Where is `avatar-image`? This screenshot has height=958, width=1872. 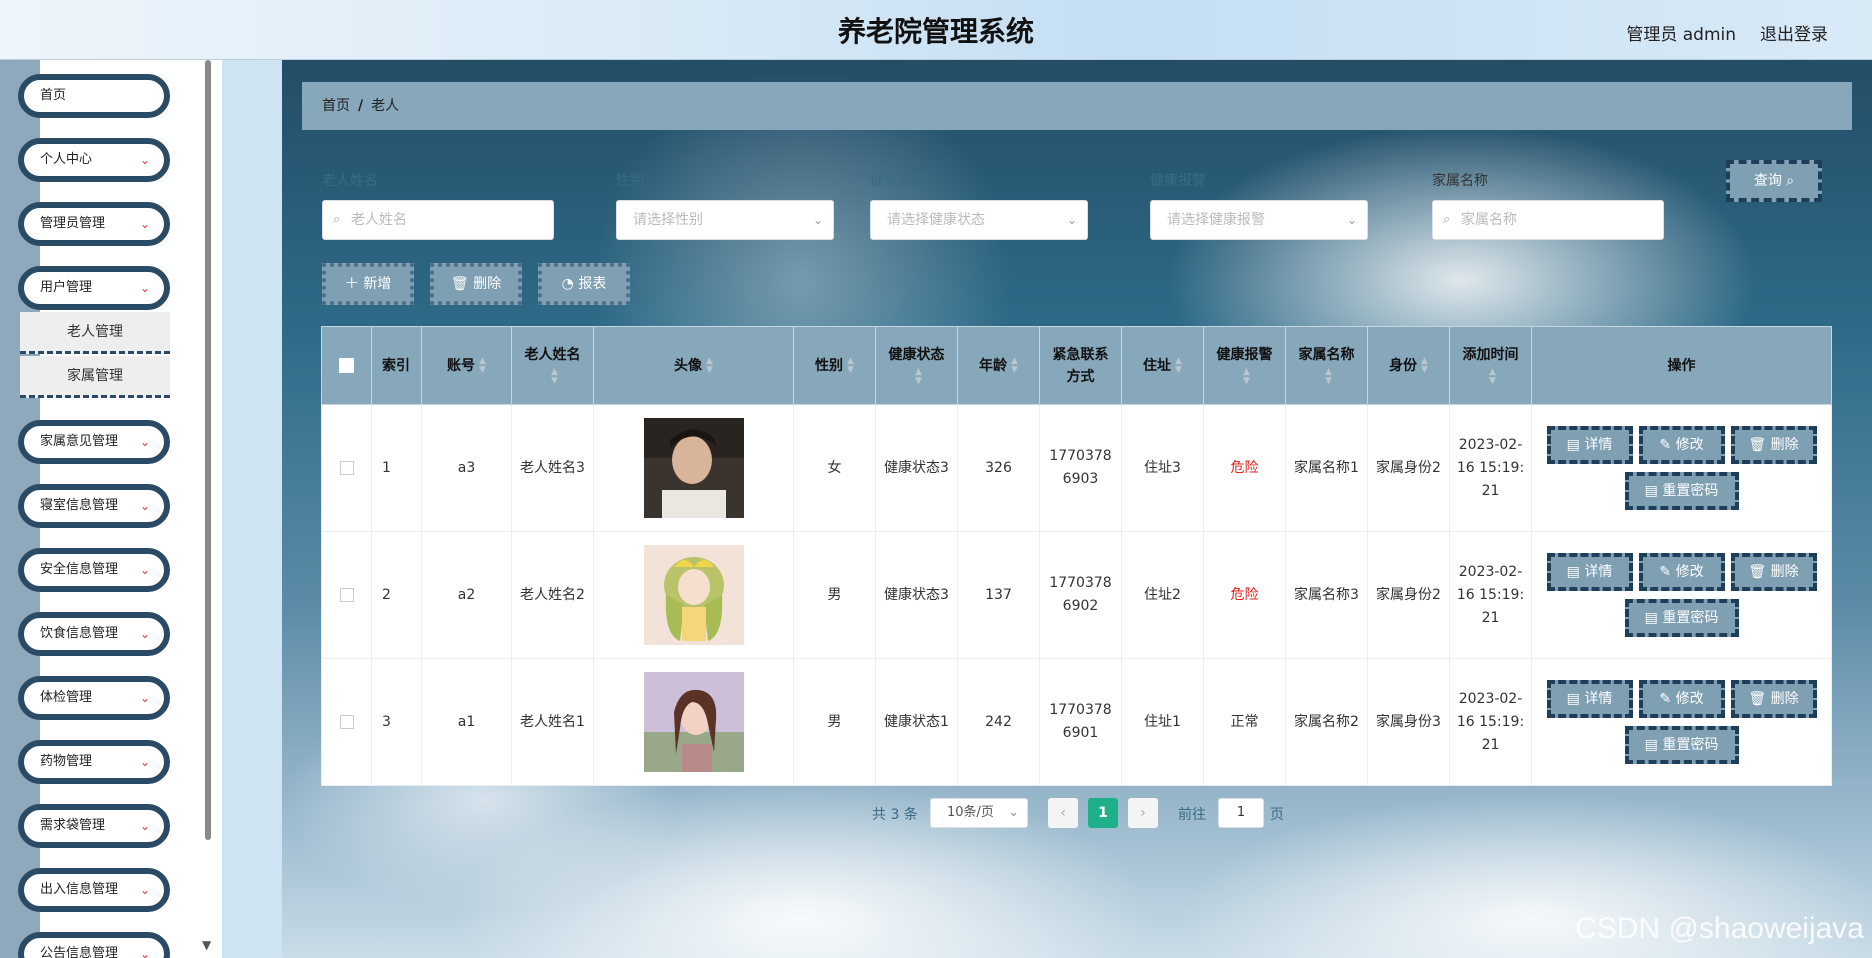
avatar-image is located at coordinates (693, 595).